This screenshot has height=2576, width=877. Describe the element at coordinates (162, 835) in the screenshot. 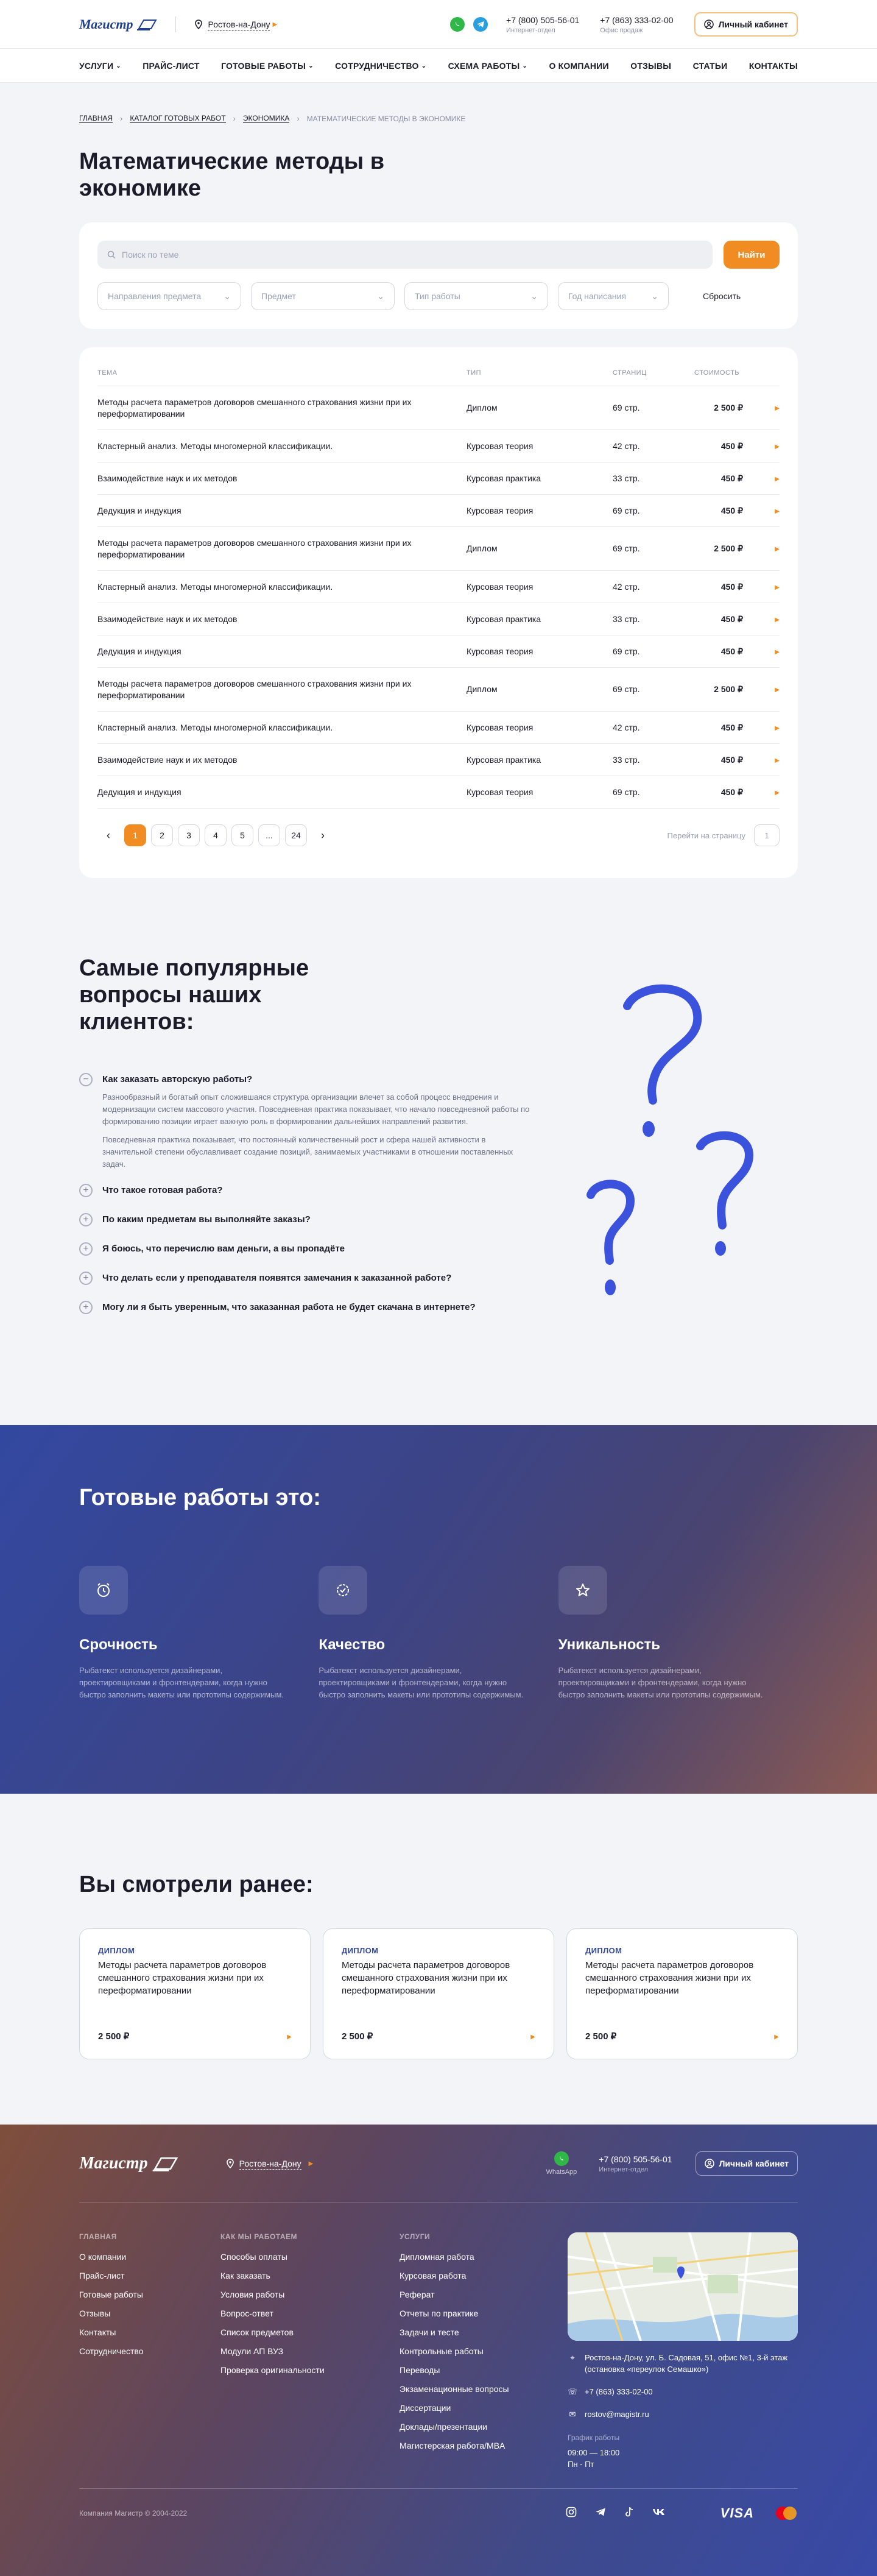

I see `page-button: 2` at that location.